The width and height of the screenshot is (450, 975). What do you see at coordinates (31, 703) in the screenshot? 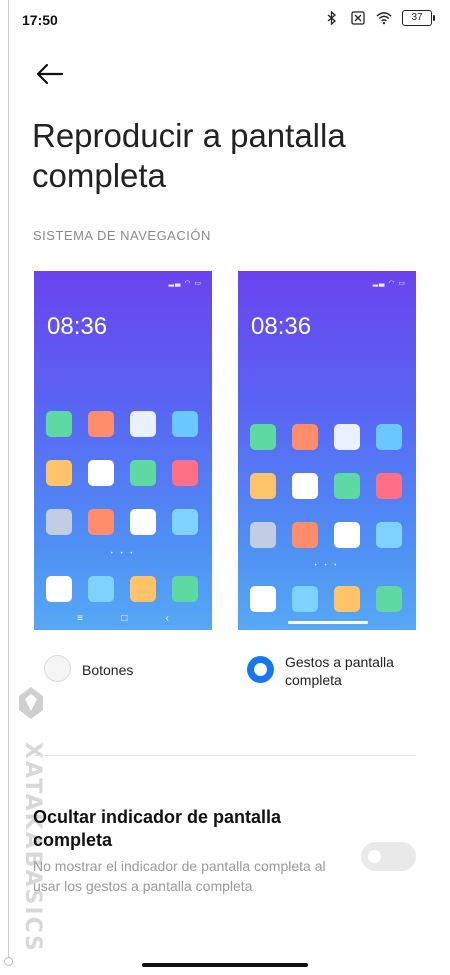
I see `watermark-logo-icon` at bounding box center [31, 703].